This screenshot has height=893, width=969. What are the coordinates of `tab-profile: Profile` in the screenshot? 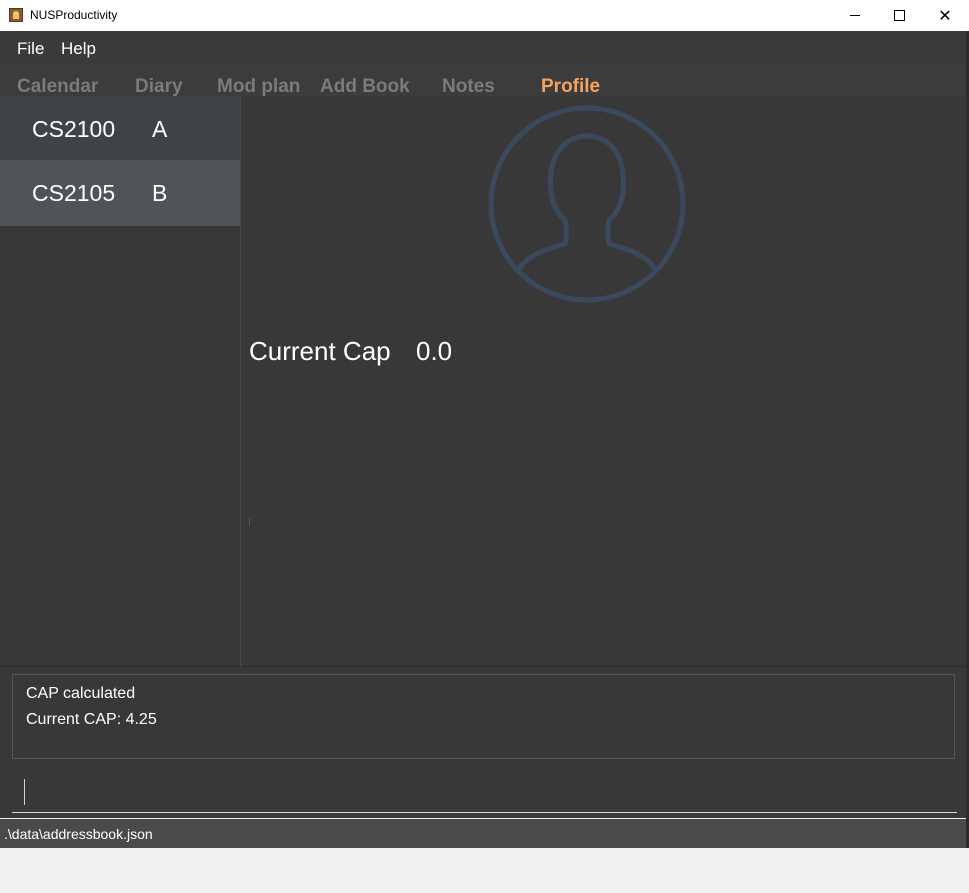 It's located at (570, 86).